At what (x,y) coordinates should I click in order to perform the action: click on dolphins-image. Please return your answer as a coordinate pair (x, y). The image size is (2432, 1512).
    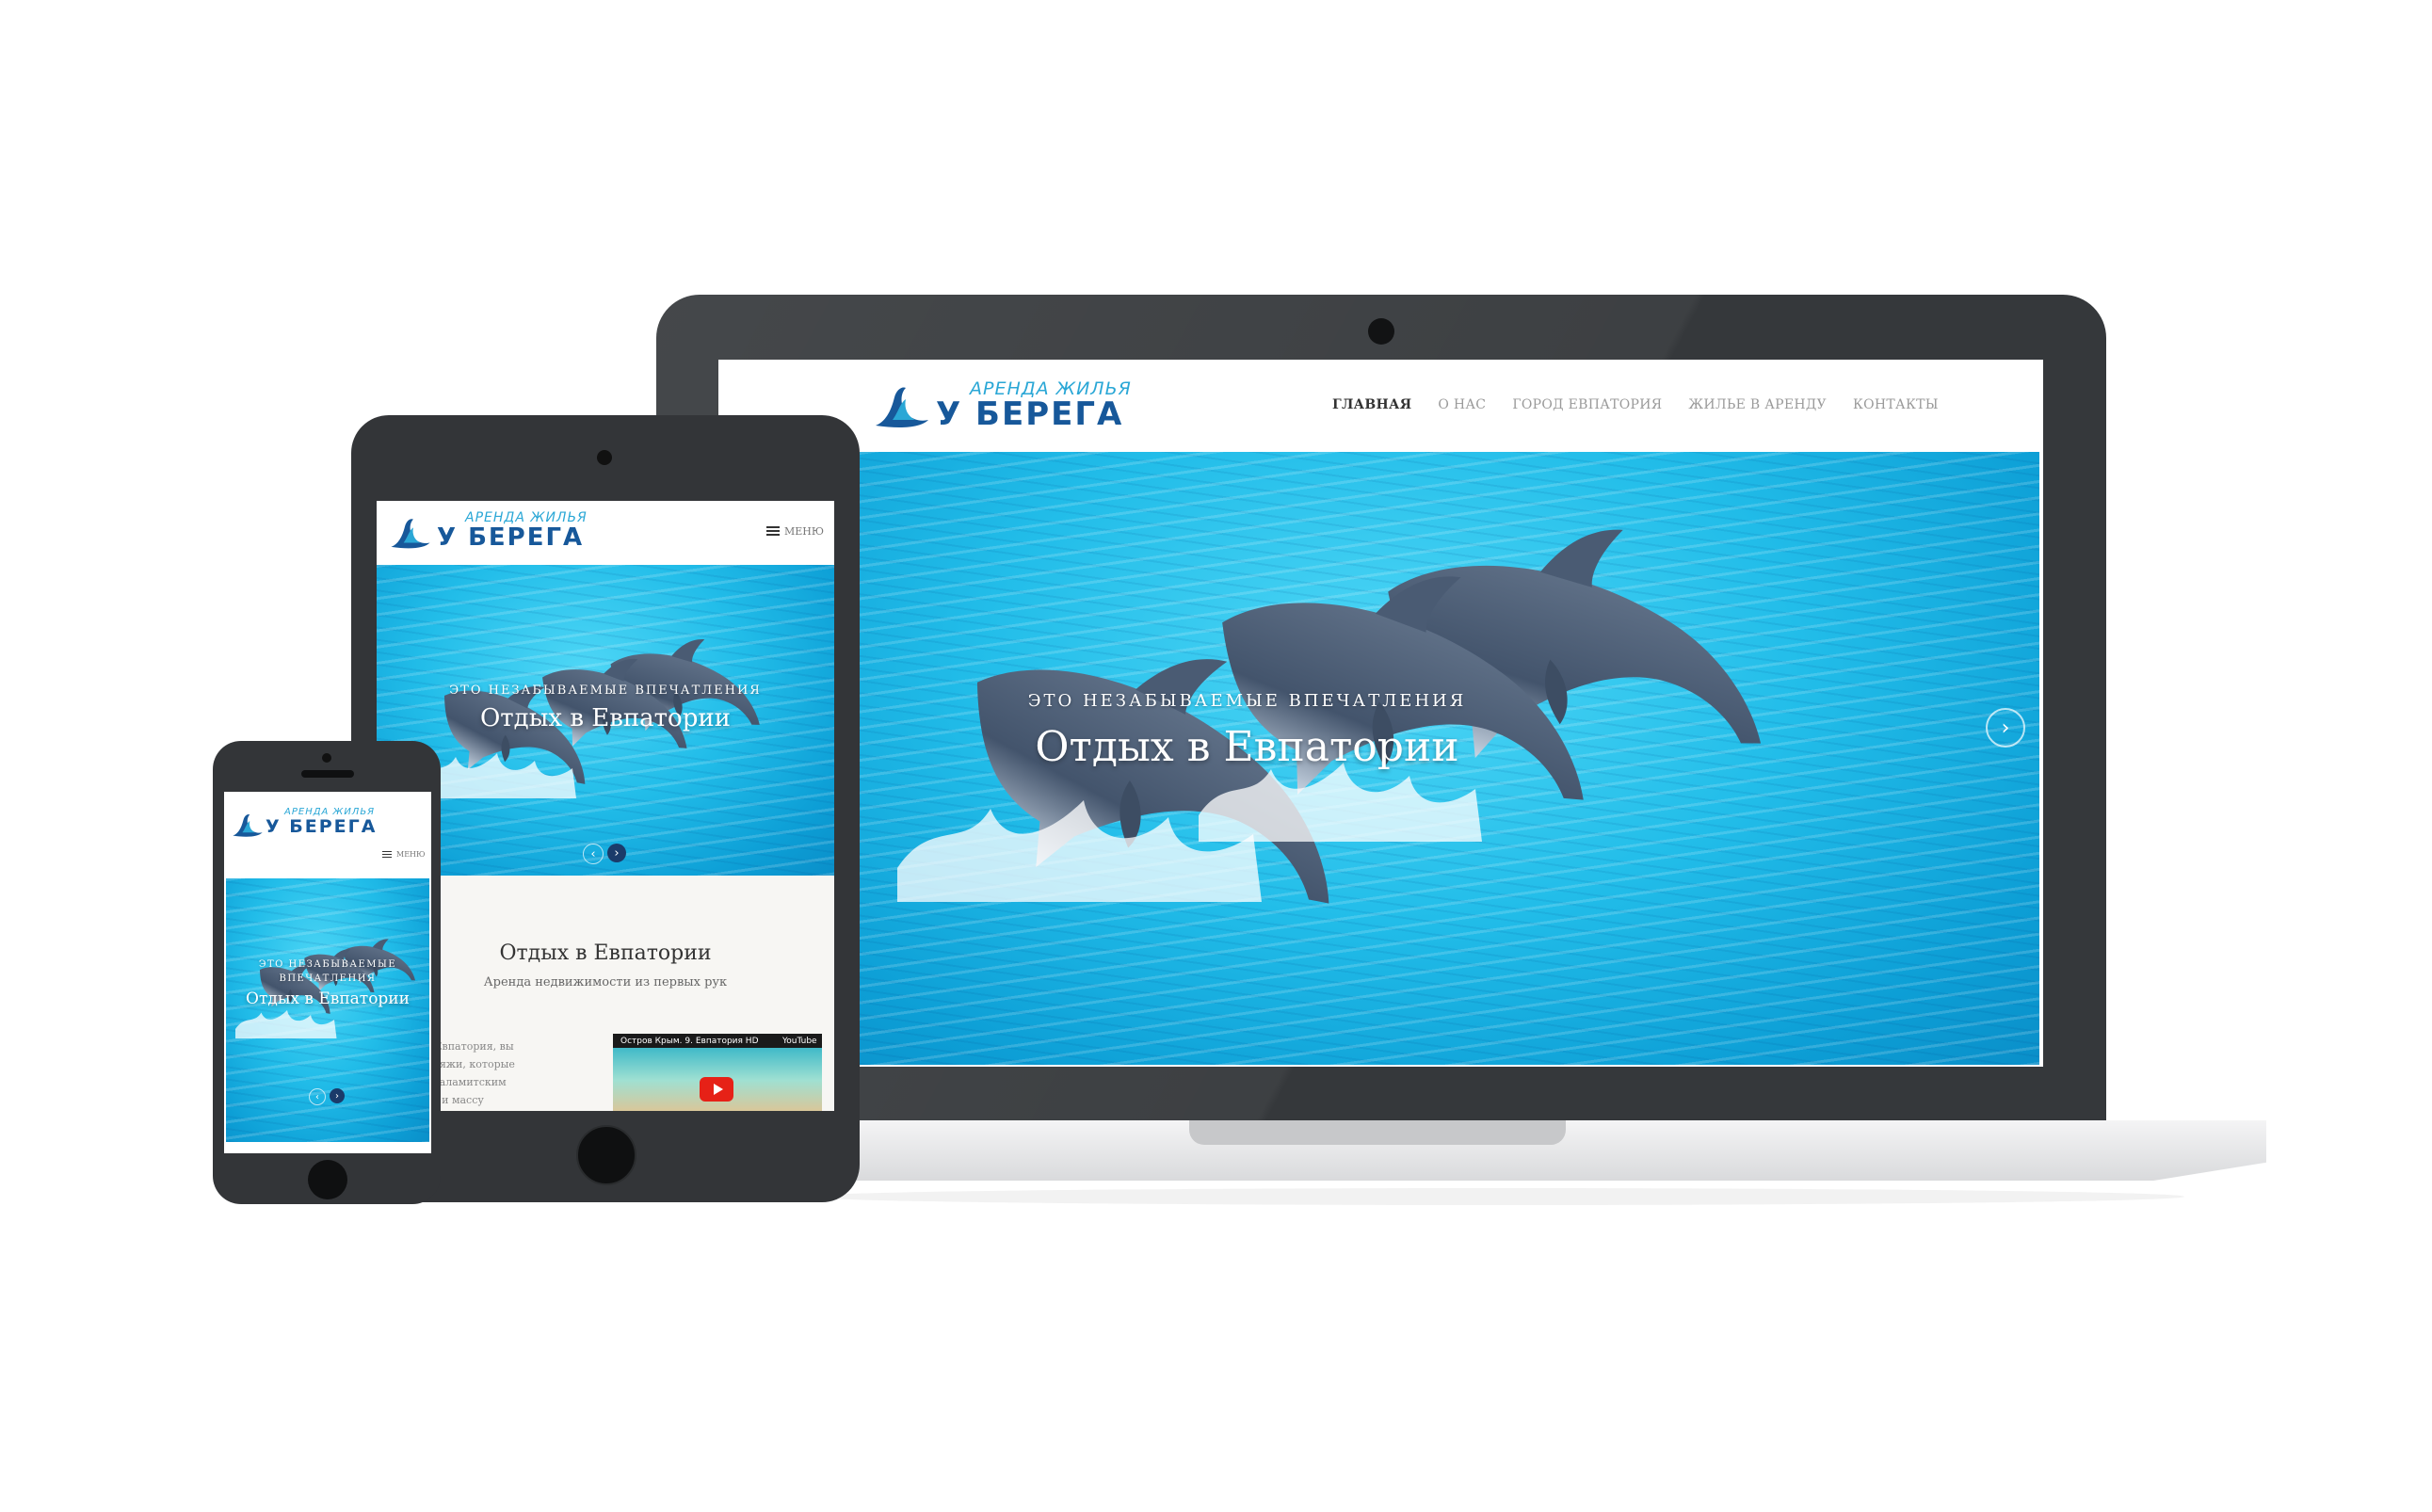
    Looking at the image, I should click on (330, 982).